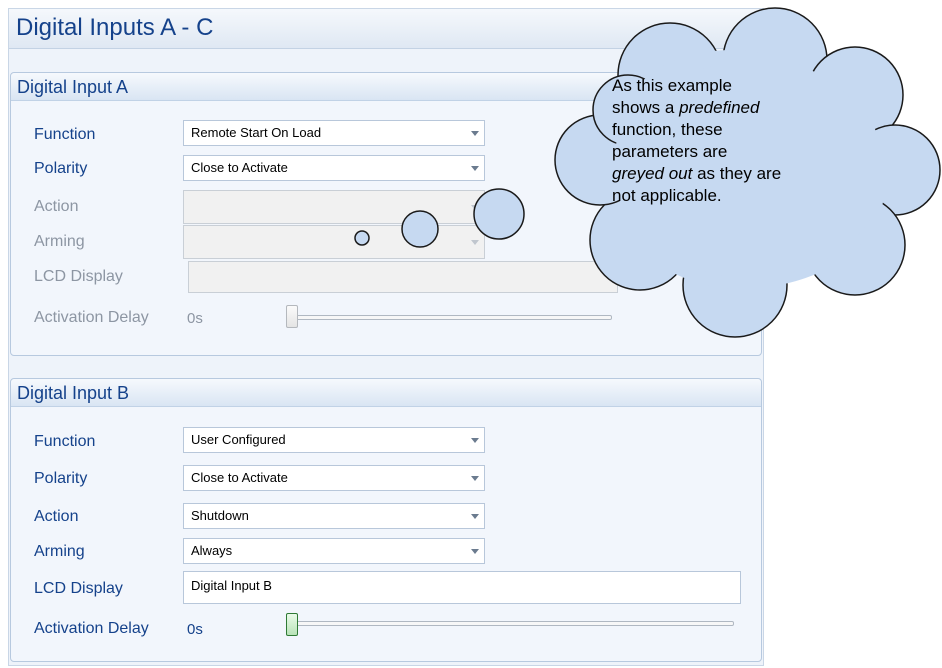 This screenshot has width=942, height=668. What do you see at coordinates (334, 440) in the screenshot?
I see `function-select-b: User Configured` at bounding box center [334, 440].